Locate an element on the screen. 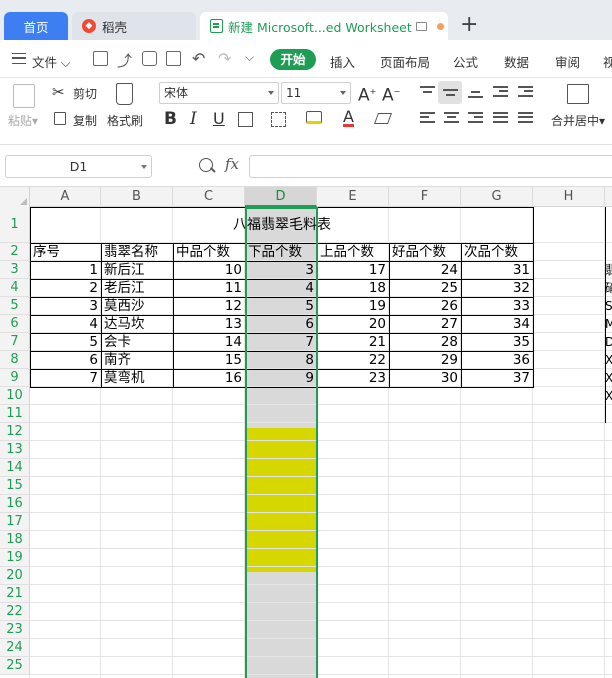  number-cell: 26 is located at coordinates (425, 306).